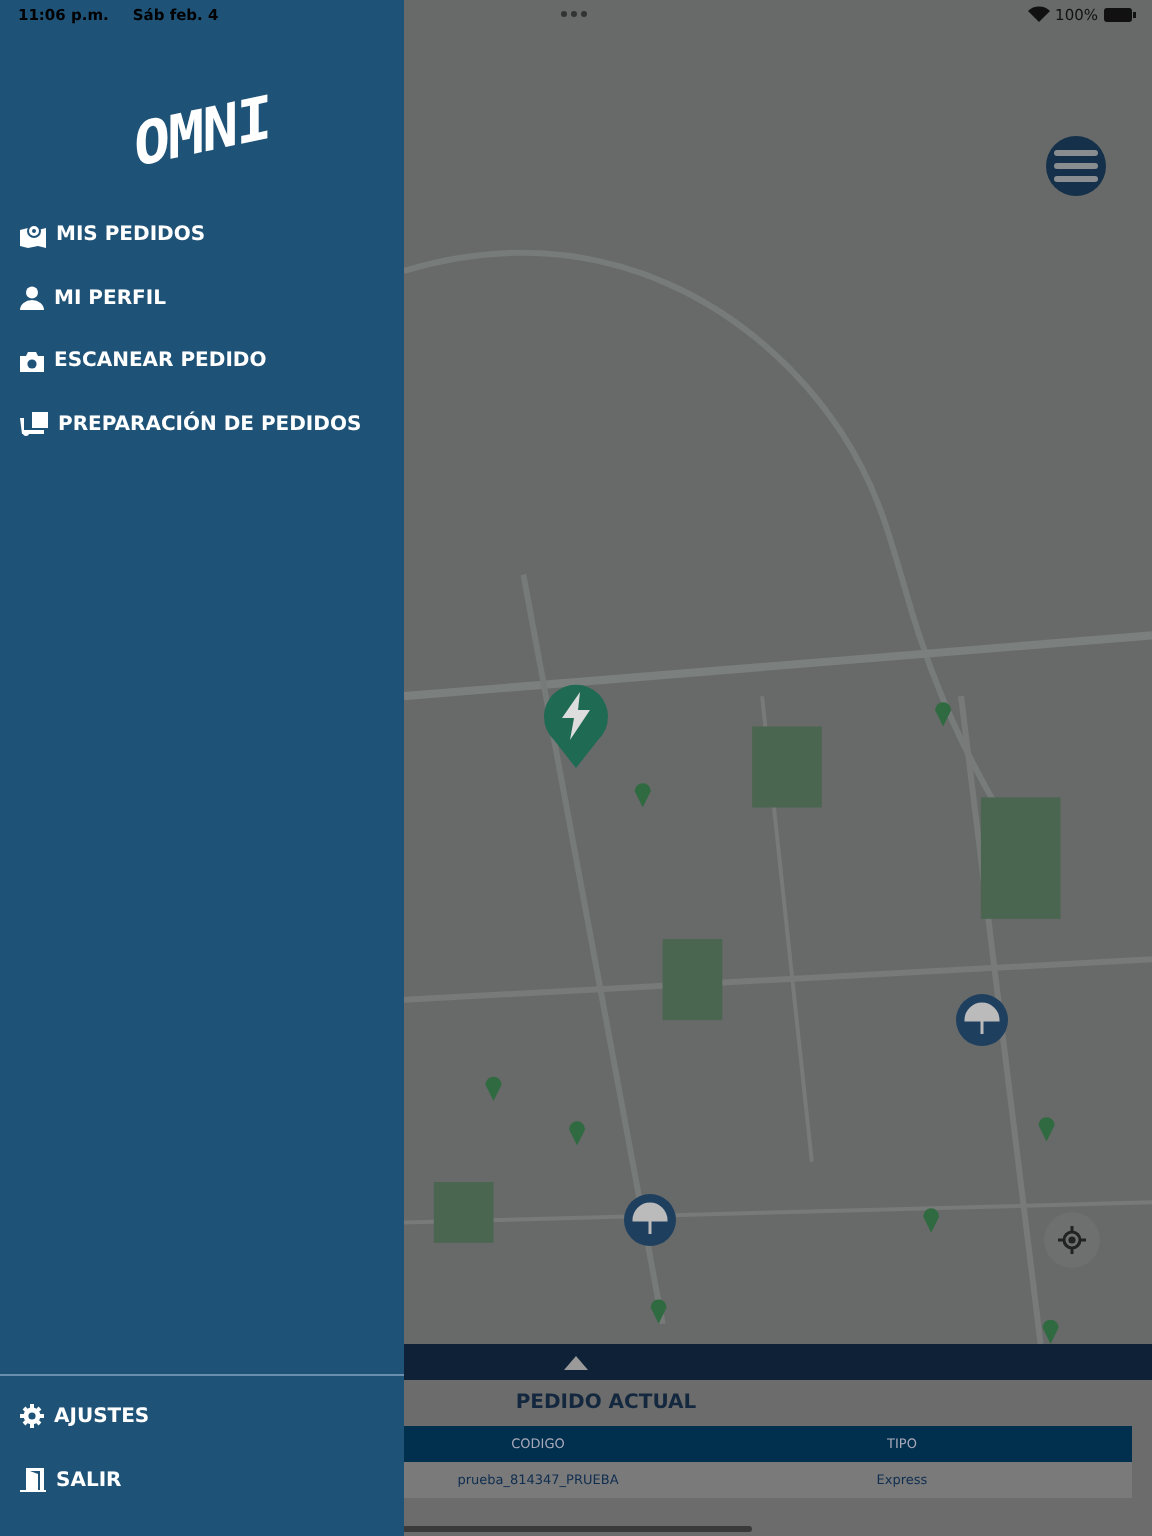 This screenshot has width=1152, height=1536. Describe the element at coordinates (34, 424) in the screenshot. I see `hand-truck-icon` at that location.